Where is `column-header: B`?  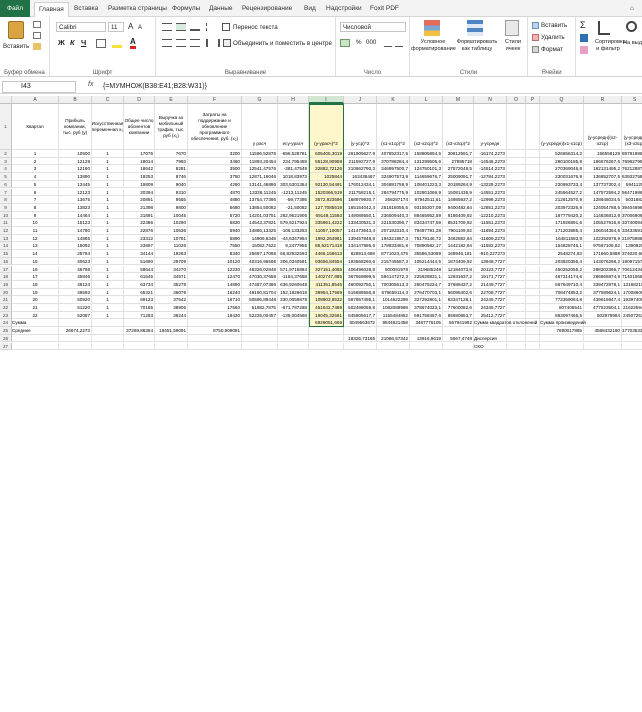
column-header: B is located at coordinates (75, 100).